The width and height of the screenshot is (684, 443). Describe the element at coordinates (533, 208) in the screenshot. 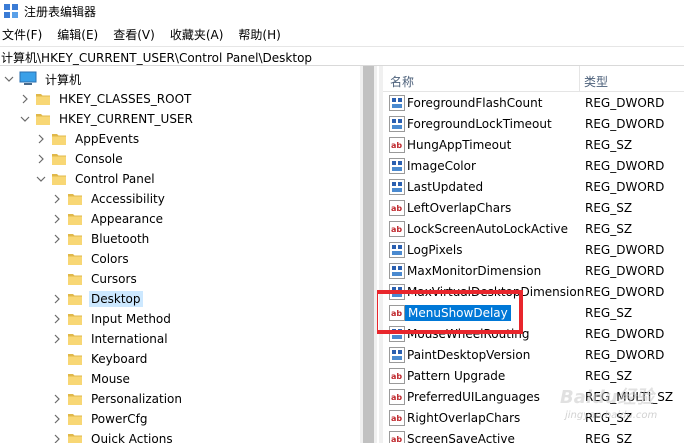

I see `value-row: ab LeftOverlapChars REG_SZ` at that location.